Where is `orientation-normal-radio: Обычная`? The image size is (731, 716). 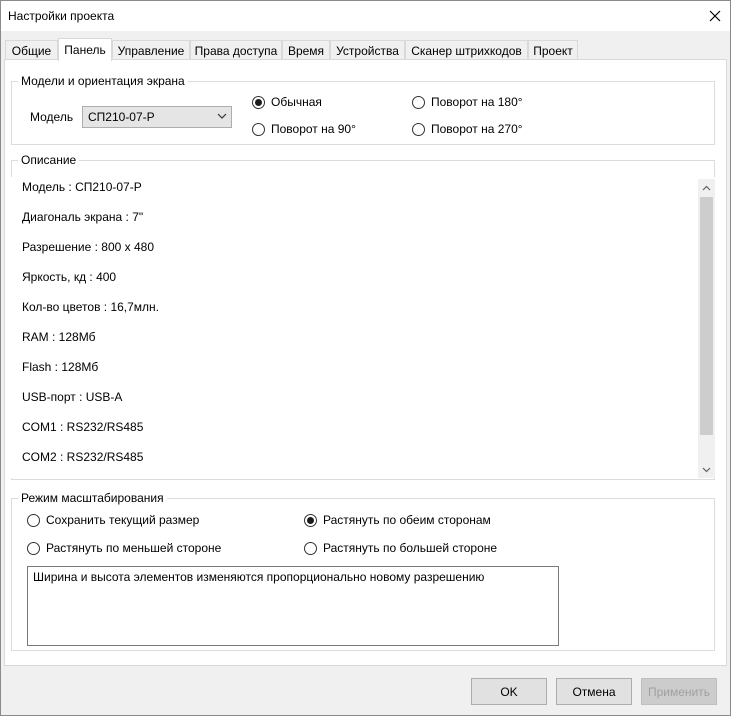 orientation-normal-radio: Обычная is located at coordinates (287, 102).